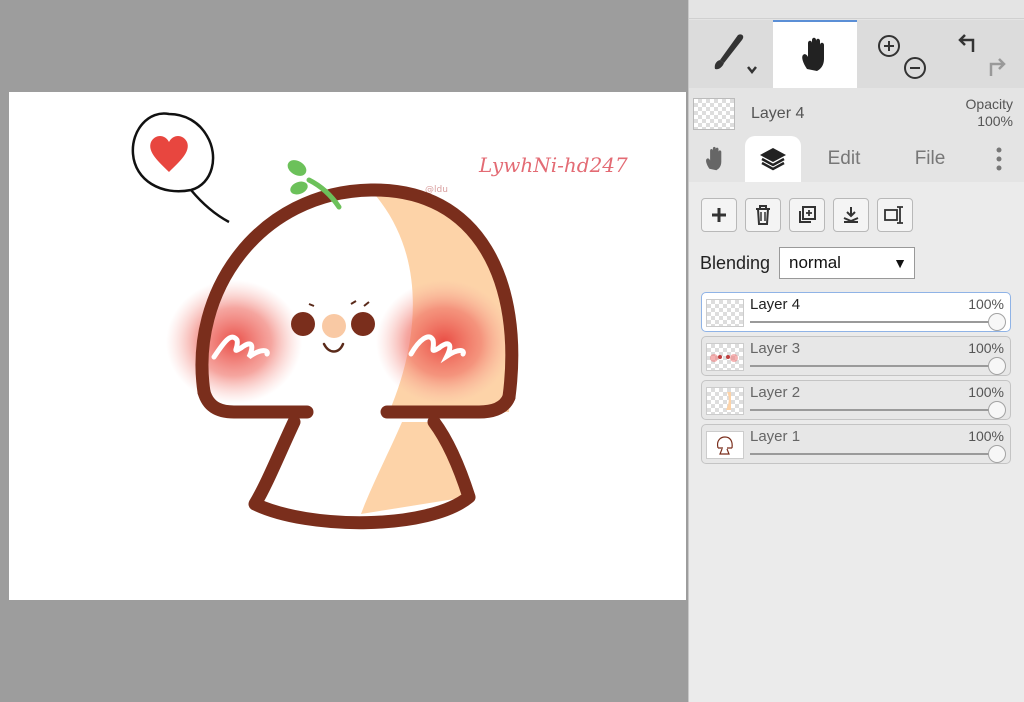 This screenshot has height=702, width=1024. What do you see at coordinates (856, 113) in the screenshot?
I see `current-layer-header: Layer 4 Opacity 100%` at bounding box center [856, 113].